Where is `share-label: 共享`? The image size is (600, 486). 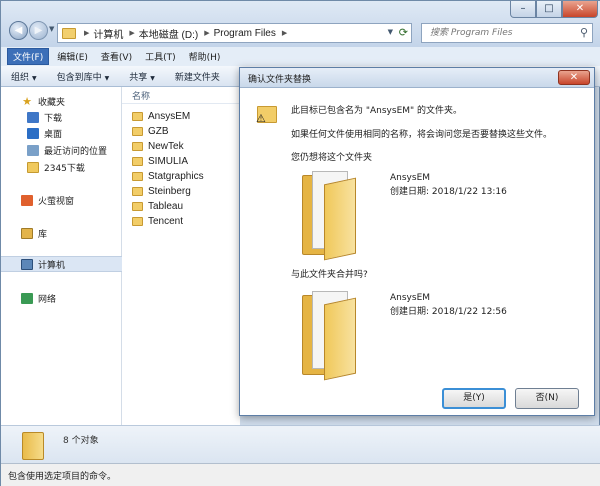
share-label: 共享 is located at coordinates (138, 77).